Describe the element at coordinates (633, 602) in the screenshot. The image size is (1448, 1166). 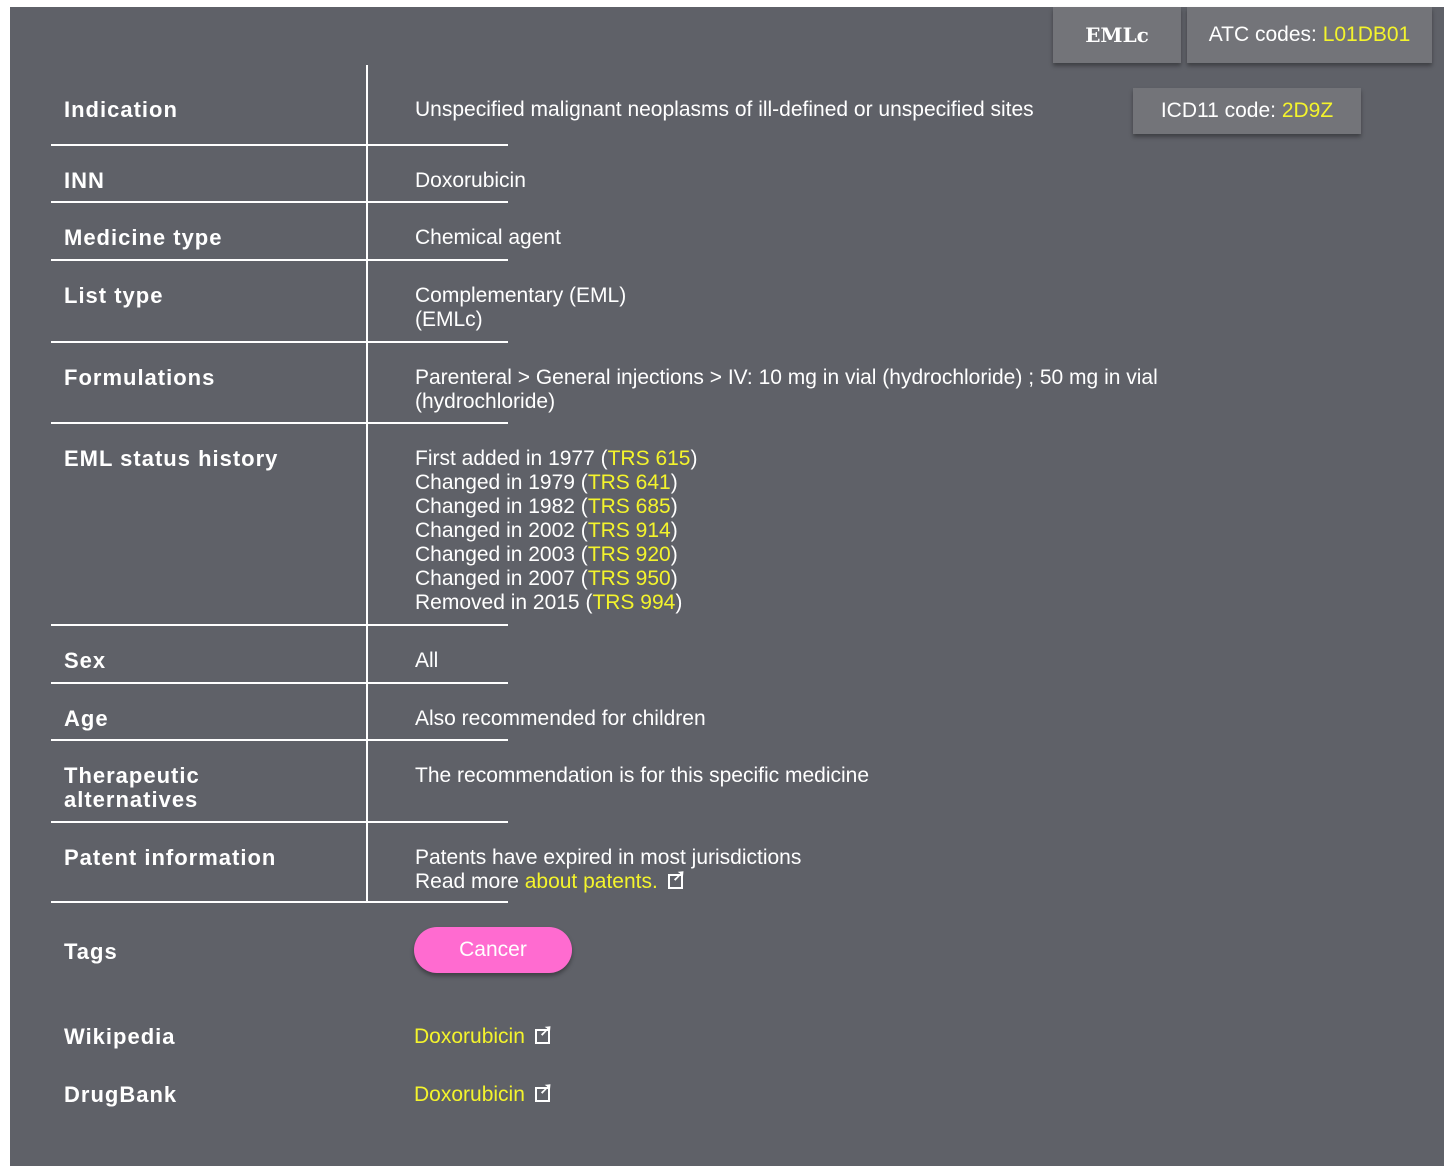
I see `trs-link: TRS 994` at that location.